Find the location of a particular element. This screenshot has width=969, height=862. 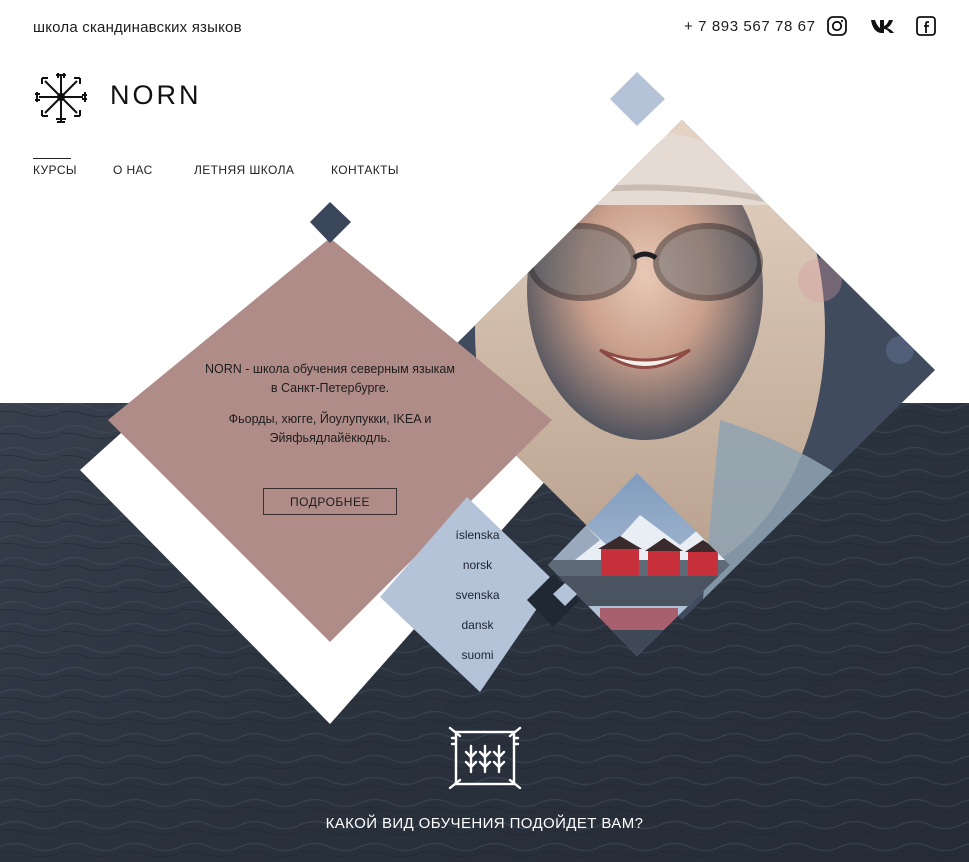

nav-active-indicator is located at coordinates (52, 158).